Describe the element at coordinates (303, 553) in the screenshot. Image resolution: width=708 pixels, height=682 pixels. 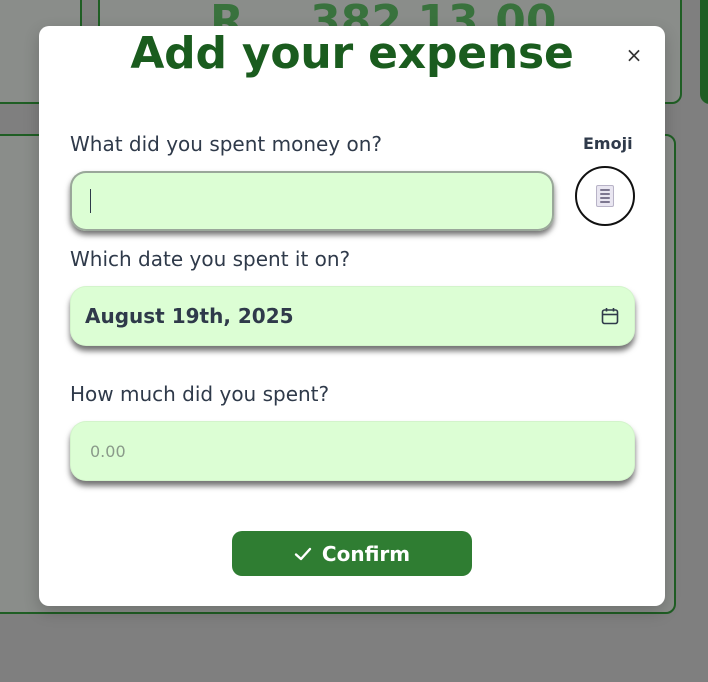
I see `check-icon` at that location.